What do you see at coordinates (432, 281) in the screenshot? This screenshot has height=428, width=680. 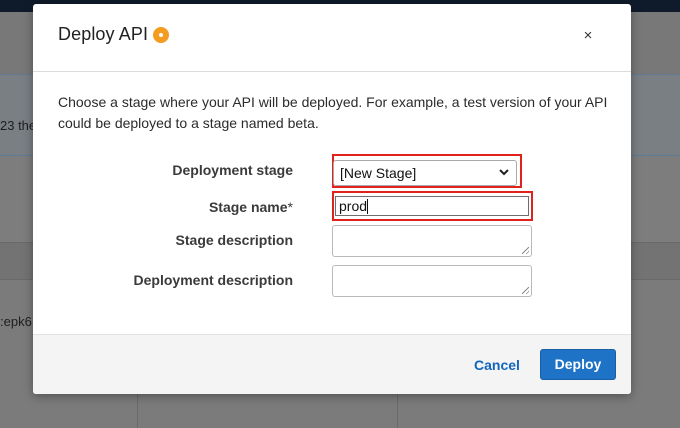 I see `deployment-description-textarea` at bounding box center [432, 281].